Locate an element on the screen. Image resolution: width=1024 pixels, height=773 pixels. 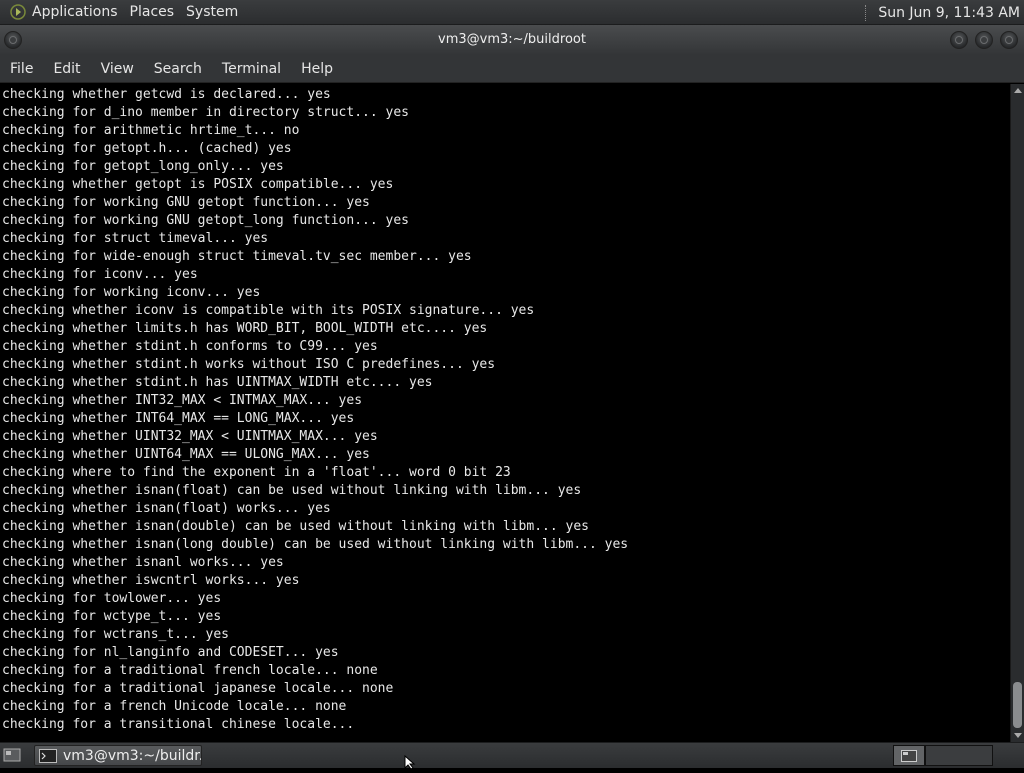
clock-area: Sun Jun 9, 11:43 AM is located at coordinates (944, 12).